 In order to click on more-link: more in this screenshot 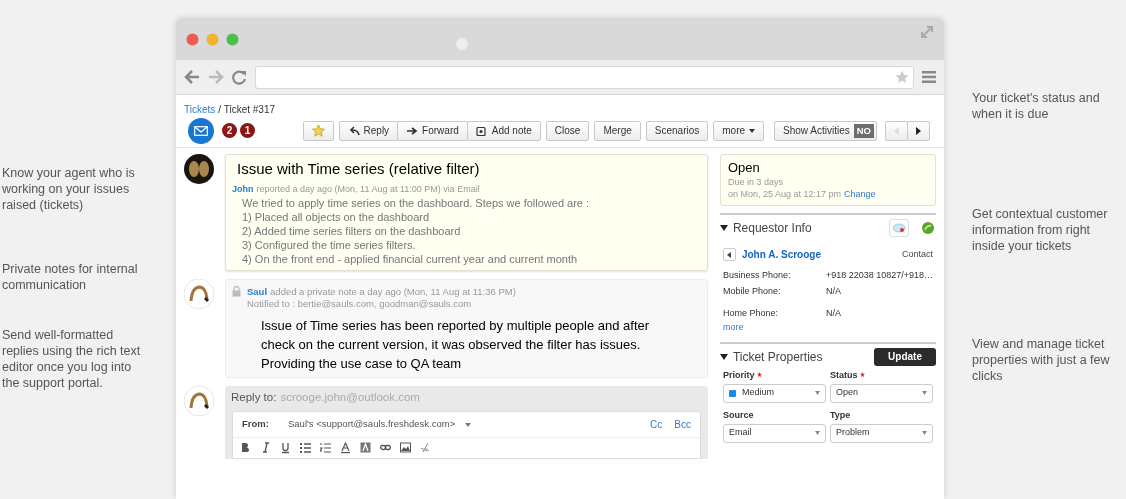, I will do `click(827, 328)`.